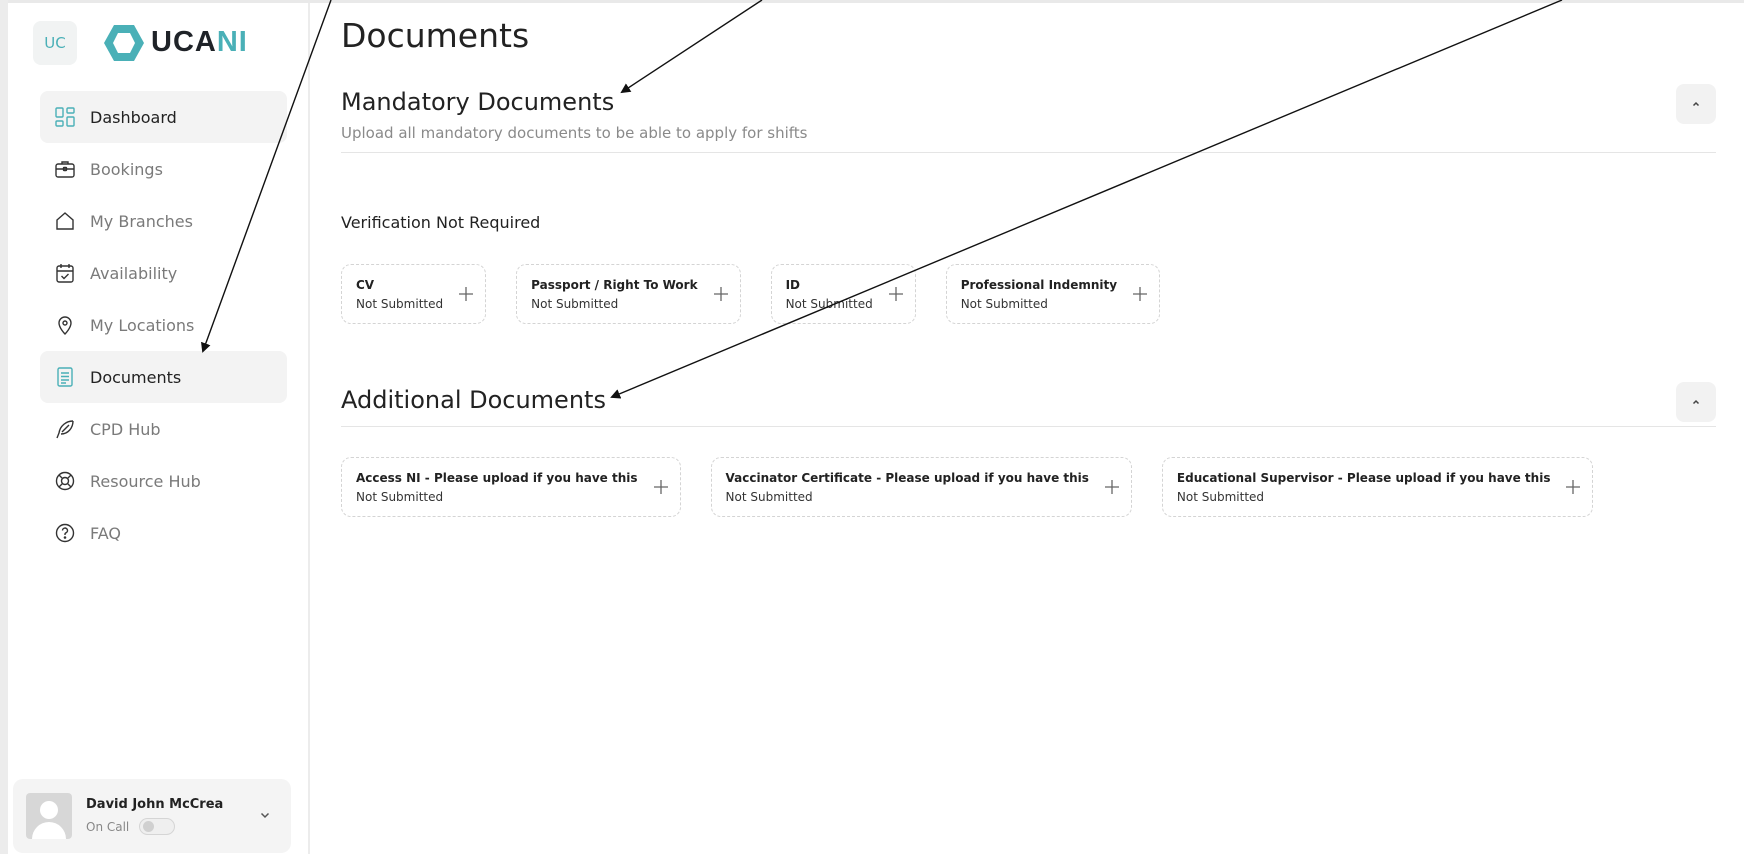  I want to click on sidebar-item-cpd-hub: CPD Hub, so click(163, 429).